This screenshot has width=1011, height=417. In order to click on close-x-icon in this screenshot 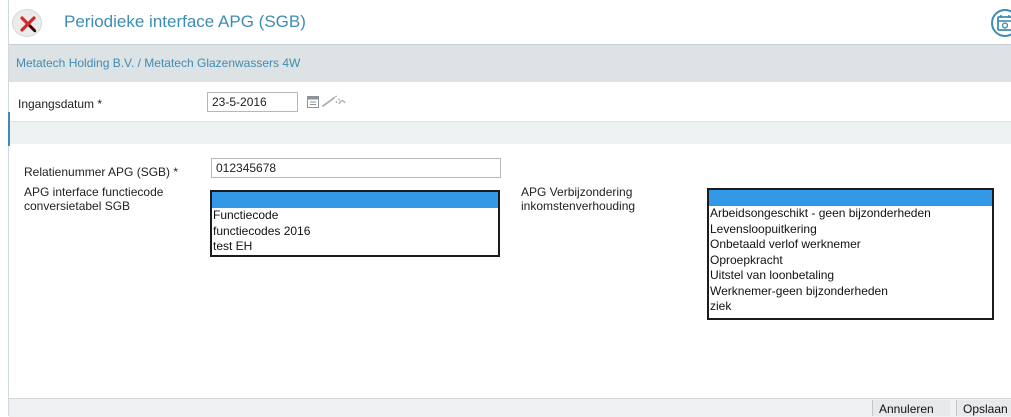, I will do `click(28, 24)`.